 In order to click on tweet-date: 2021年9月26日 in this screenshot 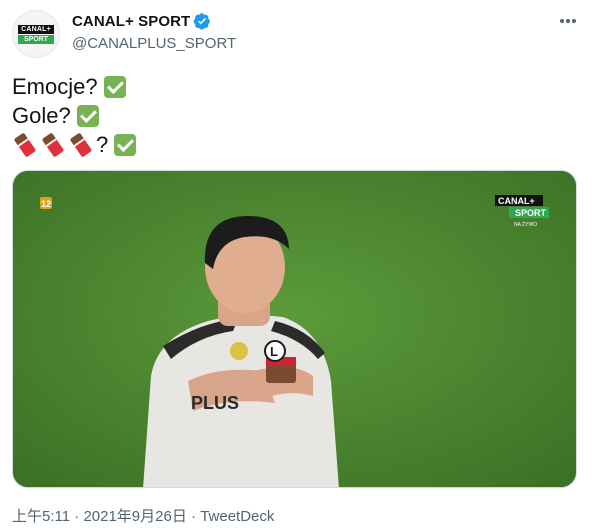, I will do `click(134, 516)`.